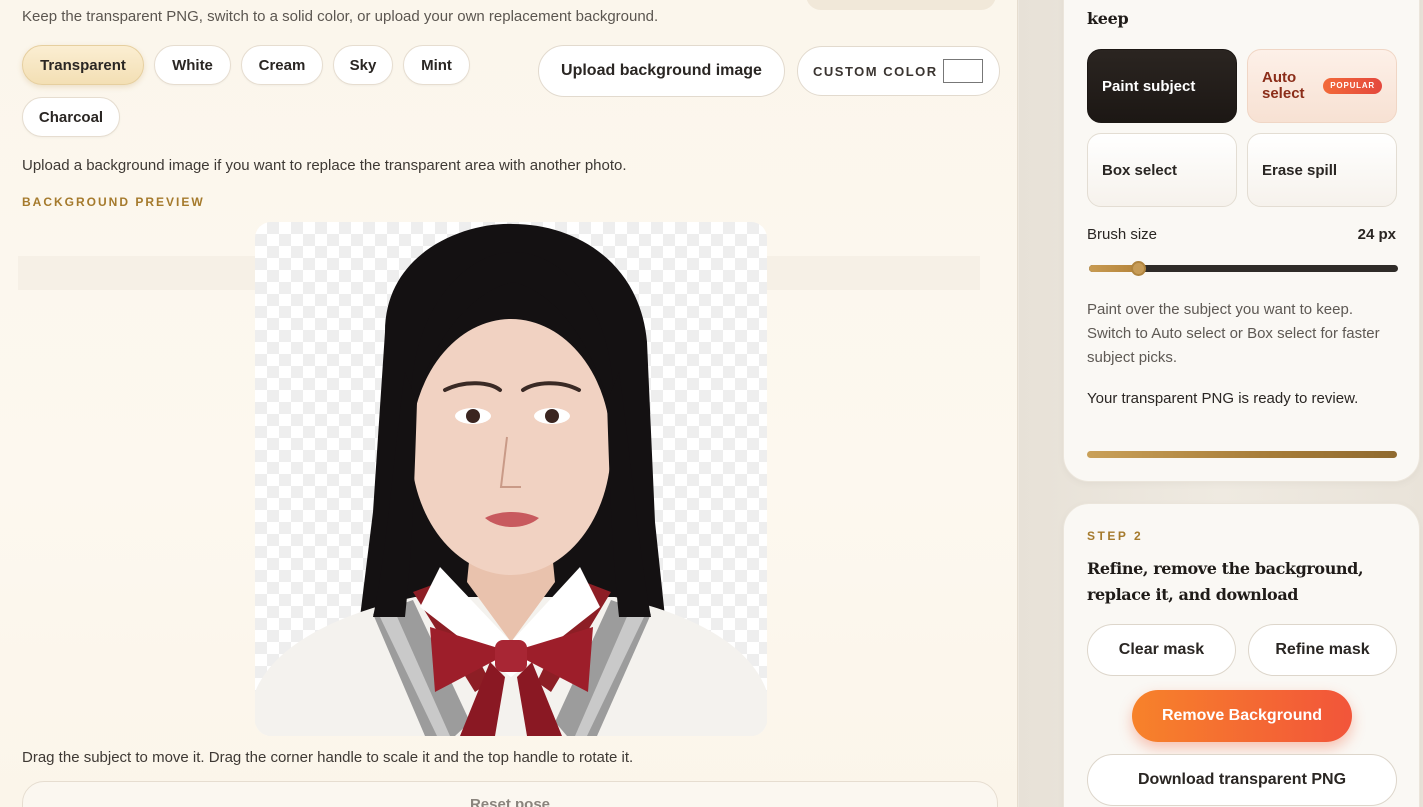 Image resolution: width=1423 pixels, height=807 pixels. What do you see at coordinates (1242, 454) in the screenshot?
I see `progress-bar` at bounding box center [1242, 454].